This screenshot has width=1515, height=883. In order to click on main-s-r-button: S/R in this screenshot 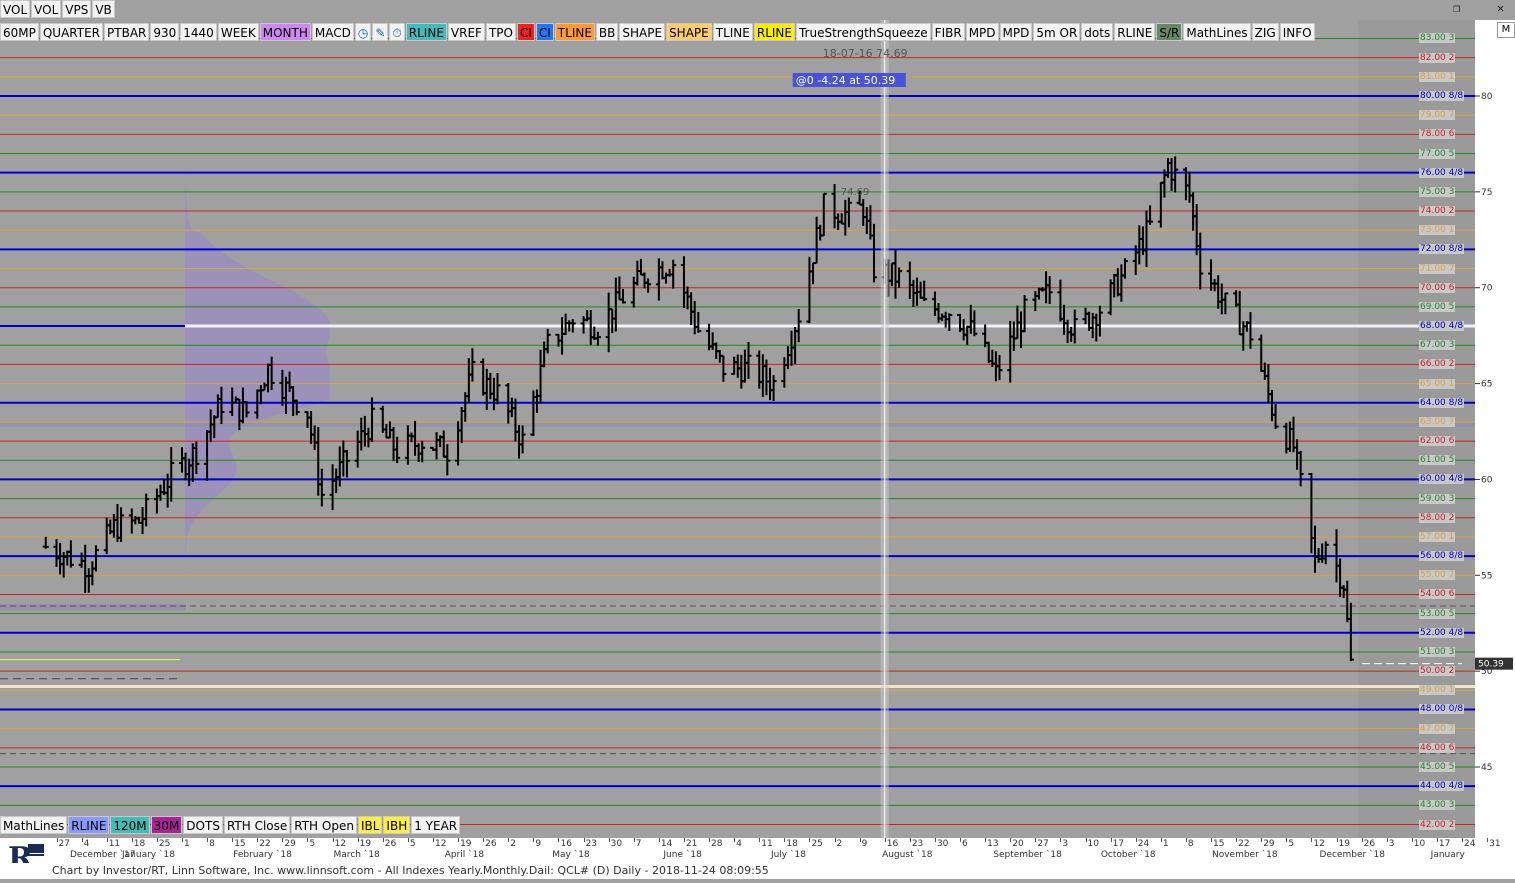, I will do `click(1169, 32)`.